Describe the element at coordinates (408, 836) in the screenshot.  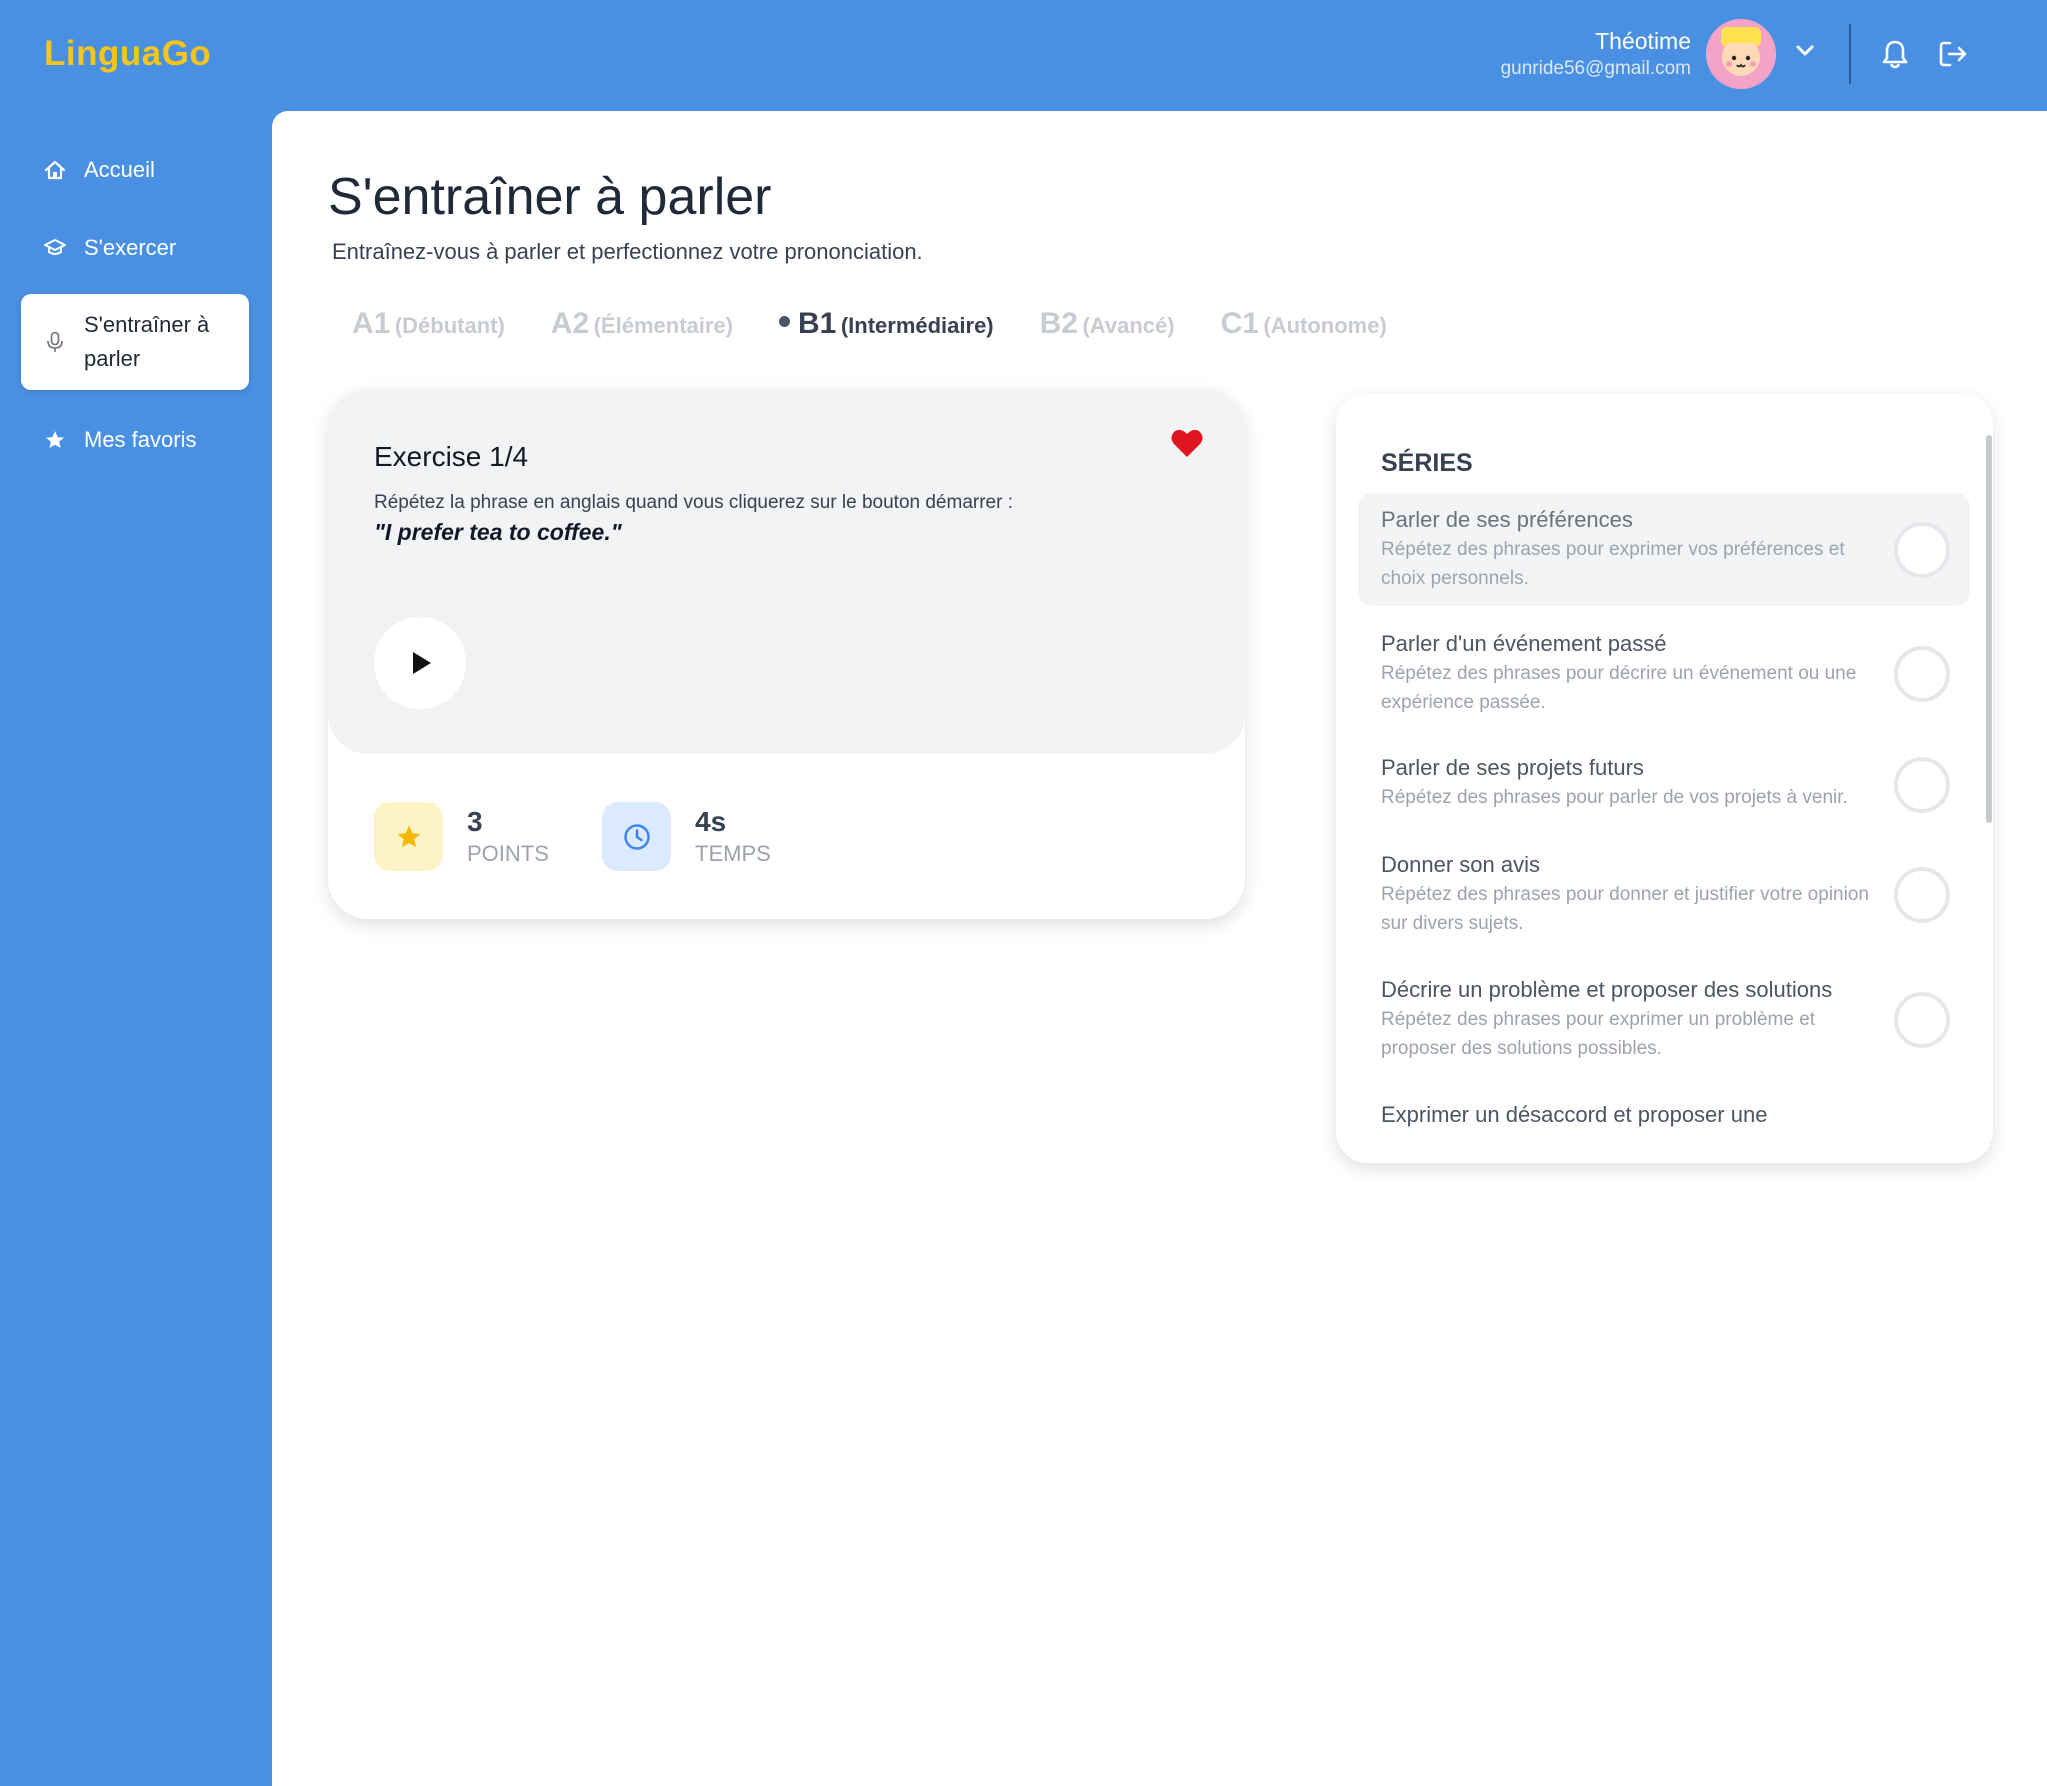
I see `star-badge-icon` at that location.